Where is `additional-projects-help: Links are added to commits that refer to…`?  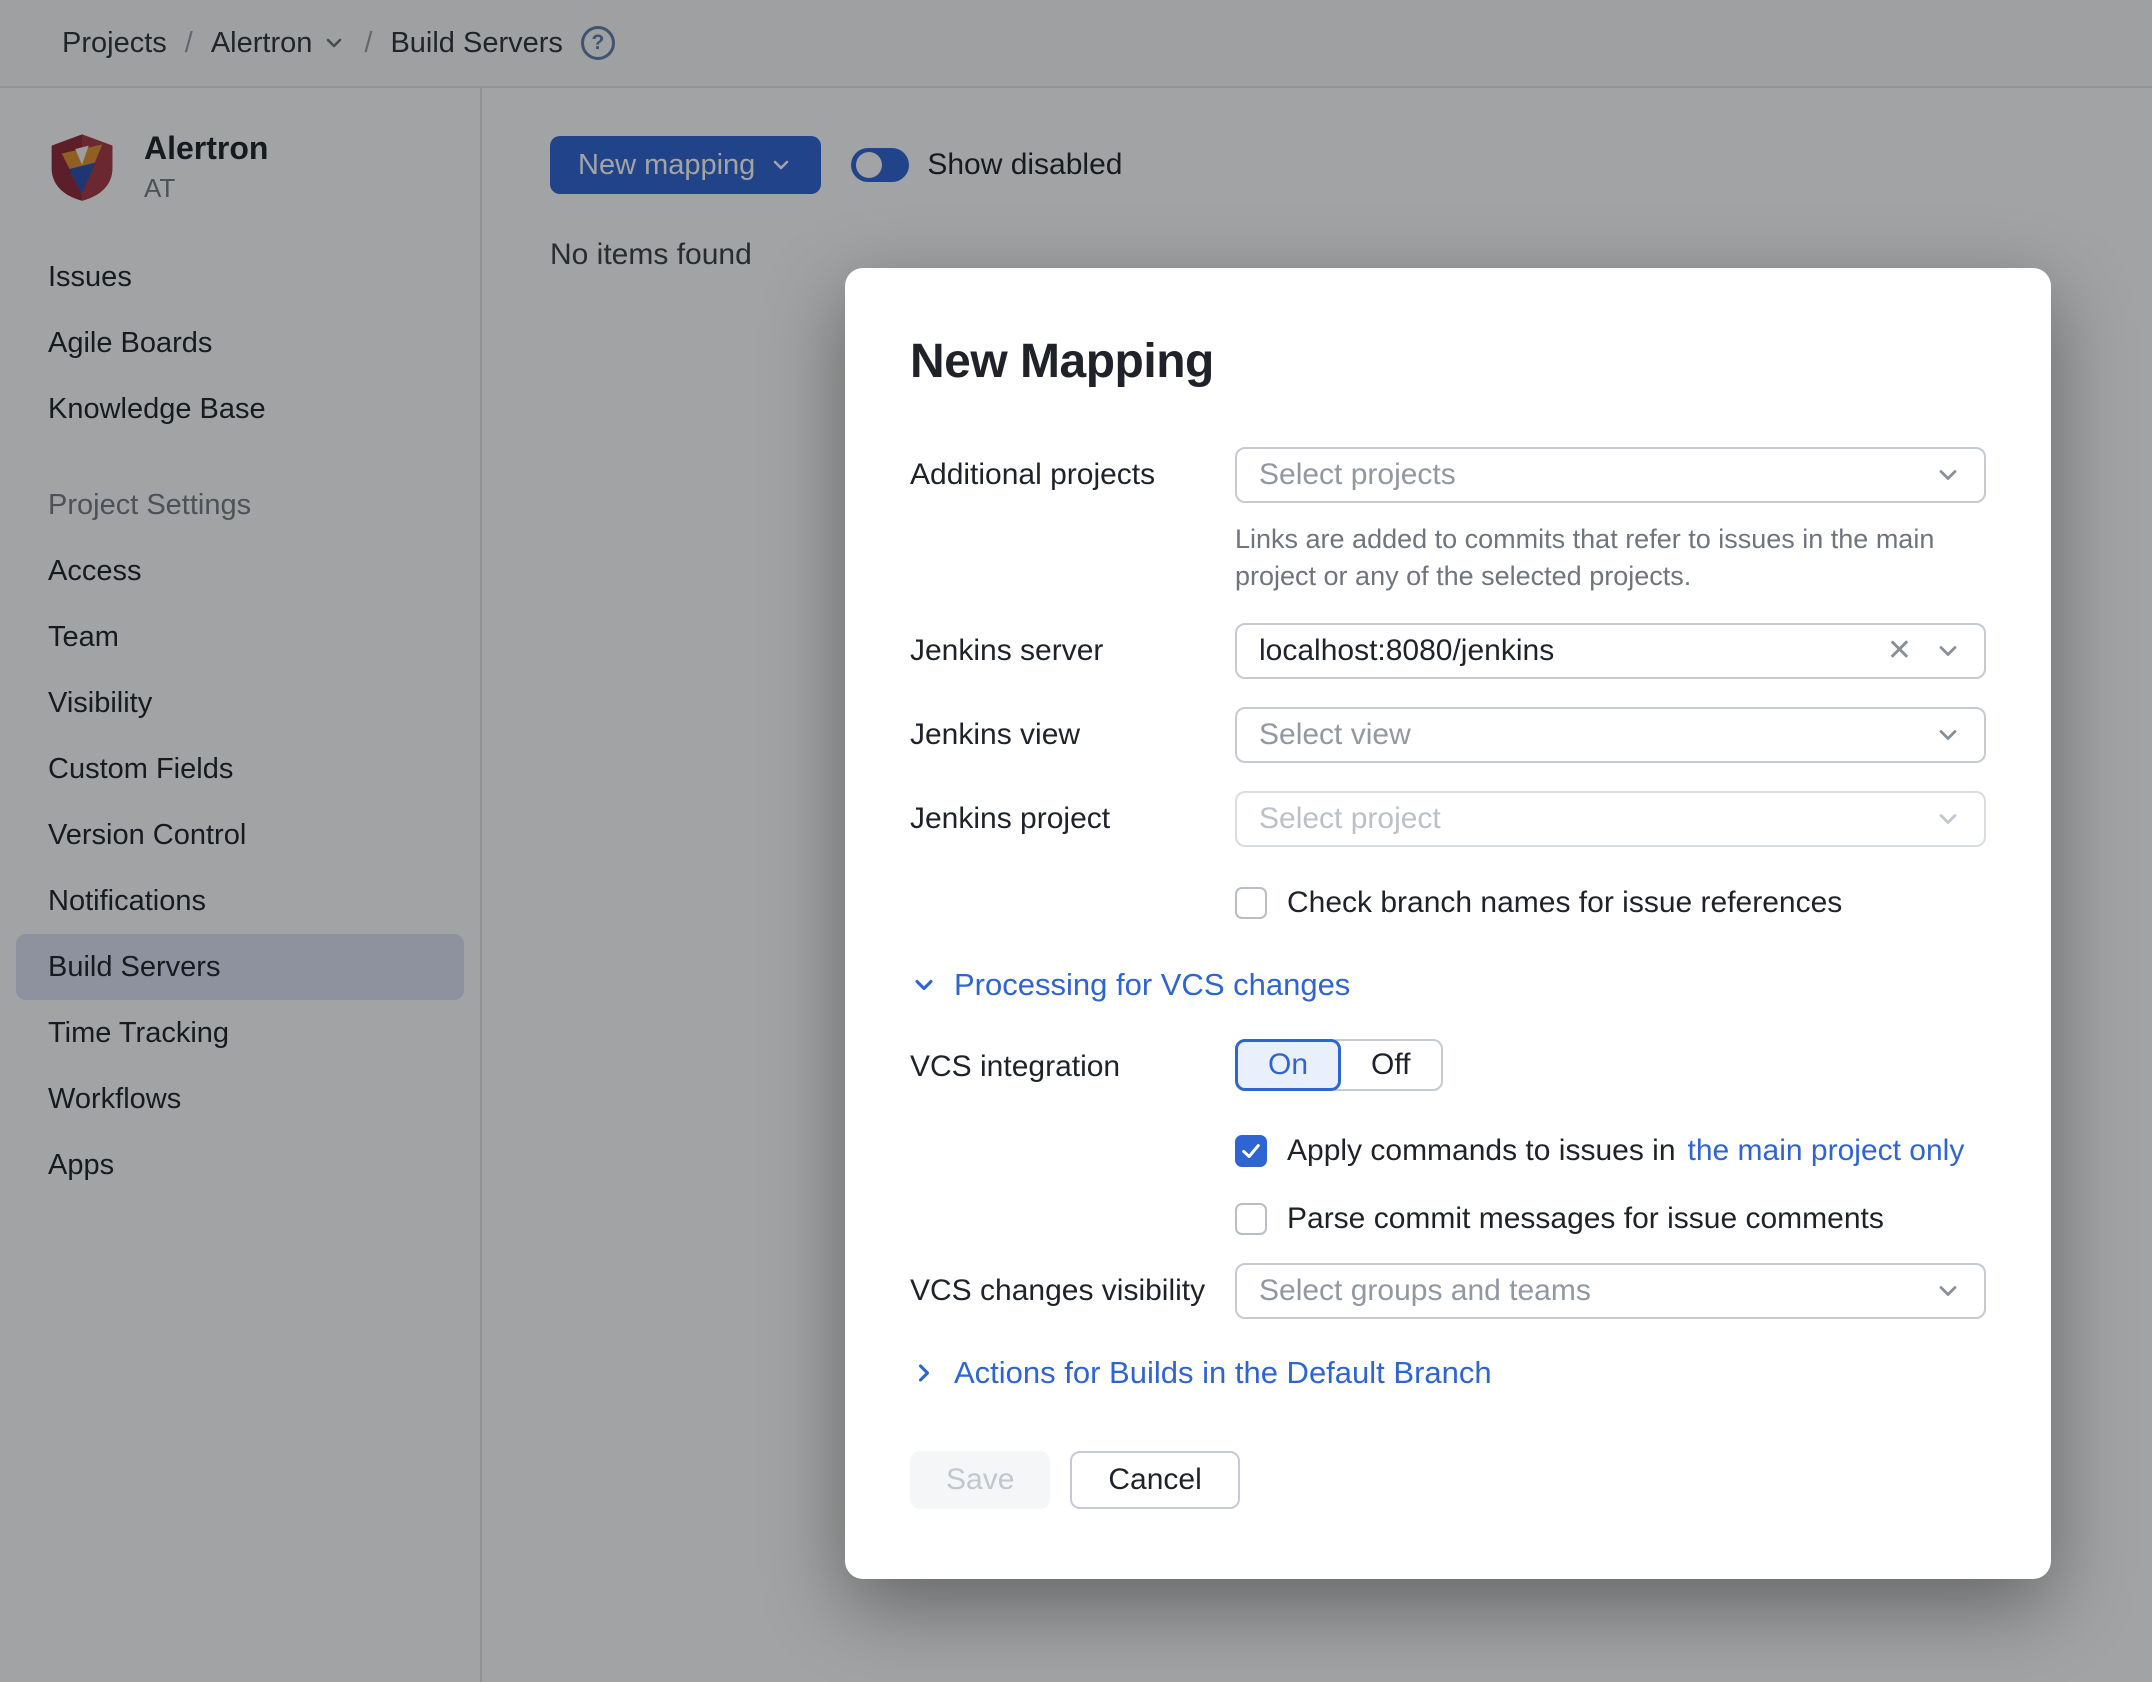
additional-projects-help: Links are added to commits that refer to… is located at coordinates (1585, 557).